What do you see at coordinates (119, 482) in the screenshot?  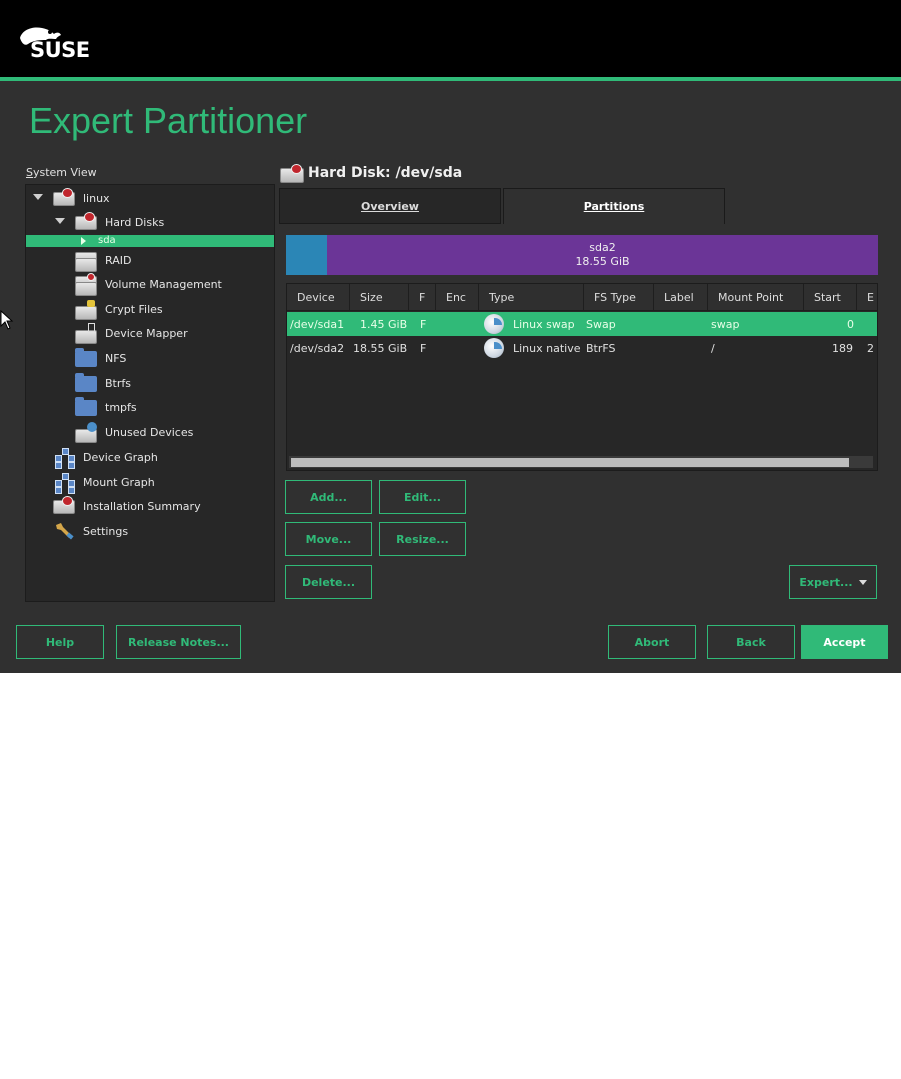 I see `tree-item-label: Mount Graph` at bounding box center [119, 482].